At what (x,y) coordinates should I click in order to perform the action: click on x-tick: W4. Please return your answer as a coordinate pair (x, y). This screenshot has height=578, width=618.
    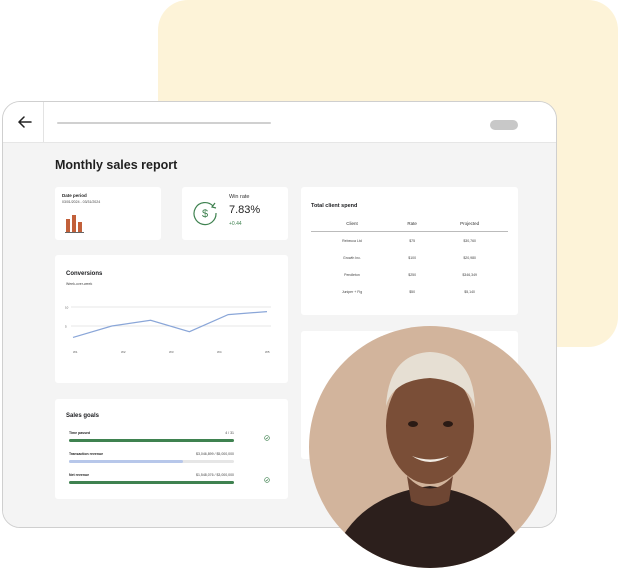
    Looking at the image, I should click on (219, 352).